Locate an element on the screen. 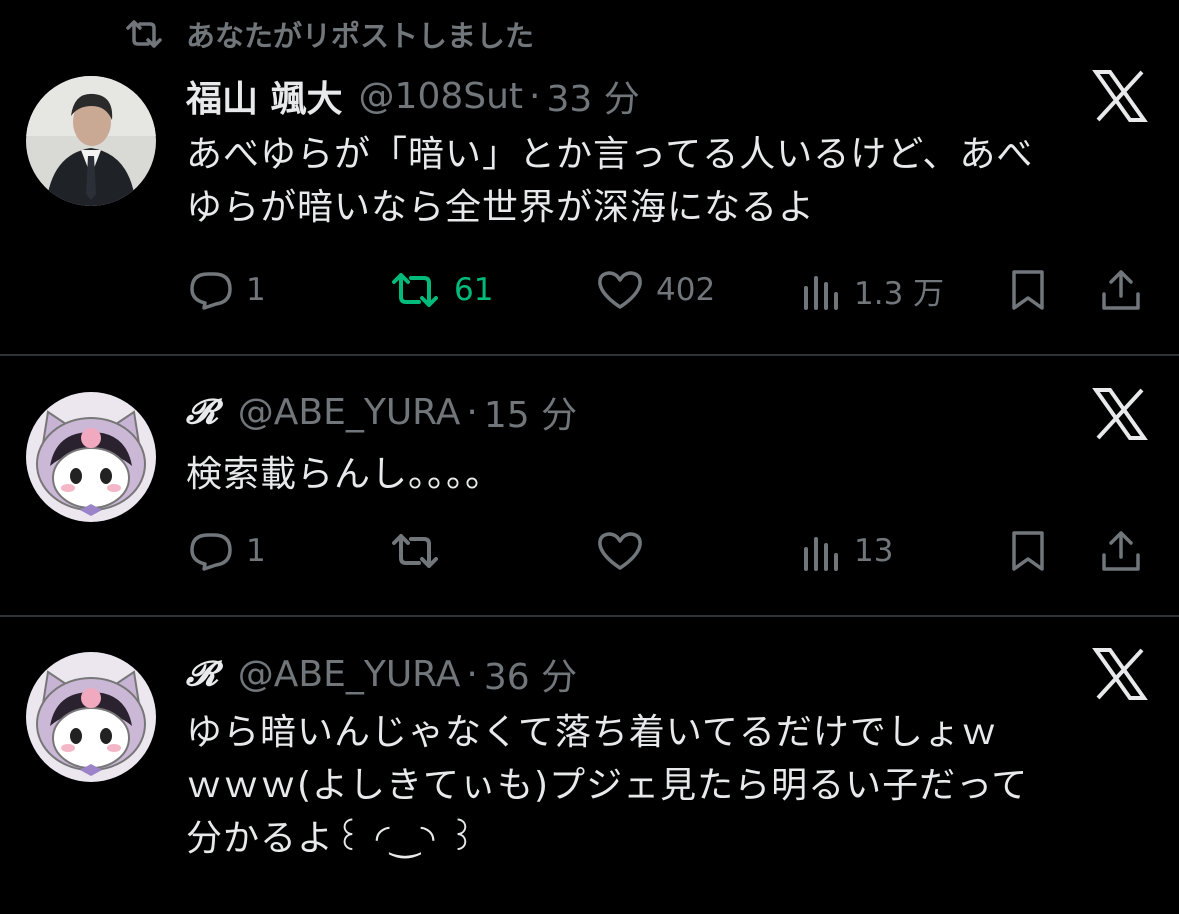 This screenshot has height=914, width=1179. views-count: 1.3 万 is located at coordinates (899, 293).